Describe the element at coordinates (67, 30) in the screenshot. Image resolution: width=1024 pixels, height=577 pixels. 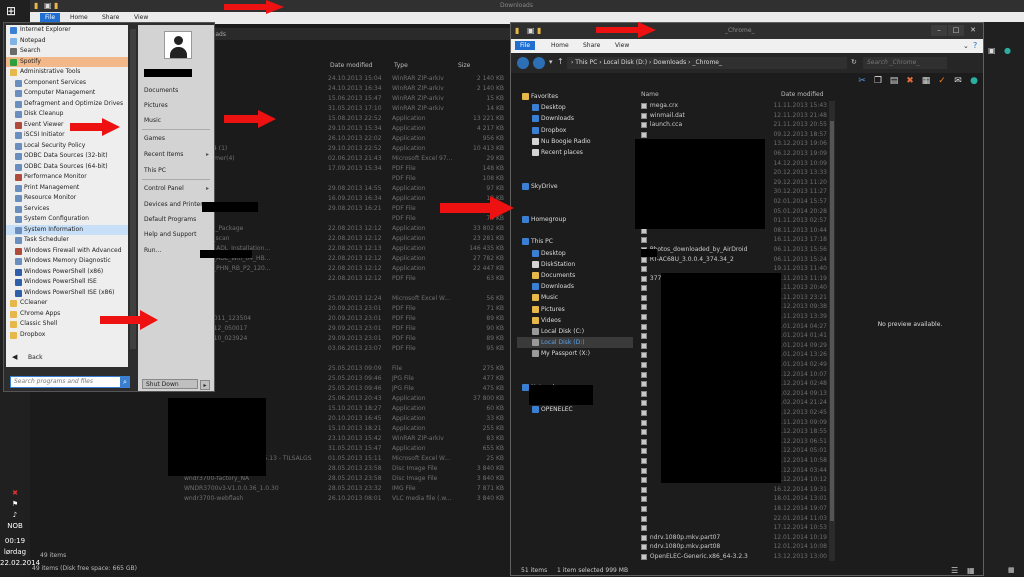
I see `start-menu-item: Internet Explorer` at that location.